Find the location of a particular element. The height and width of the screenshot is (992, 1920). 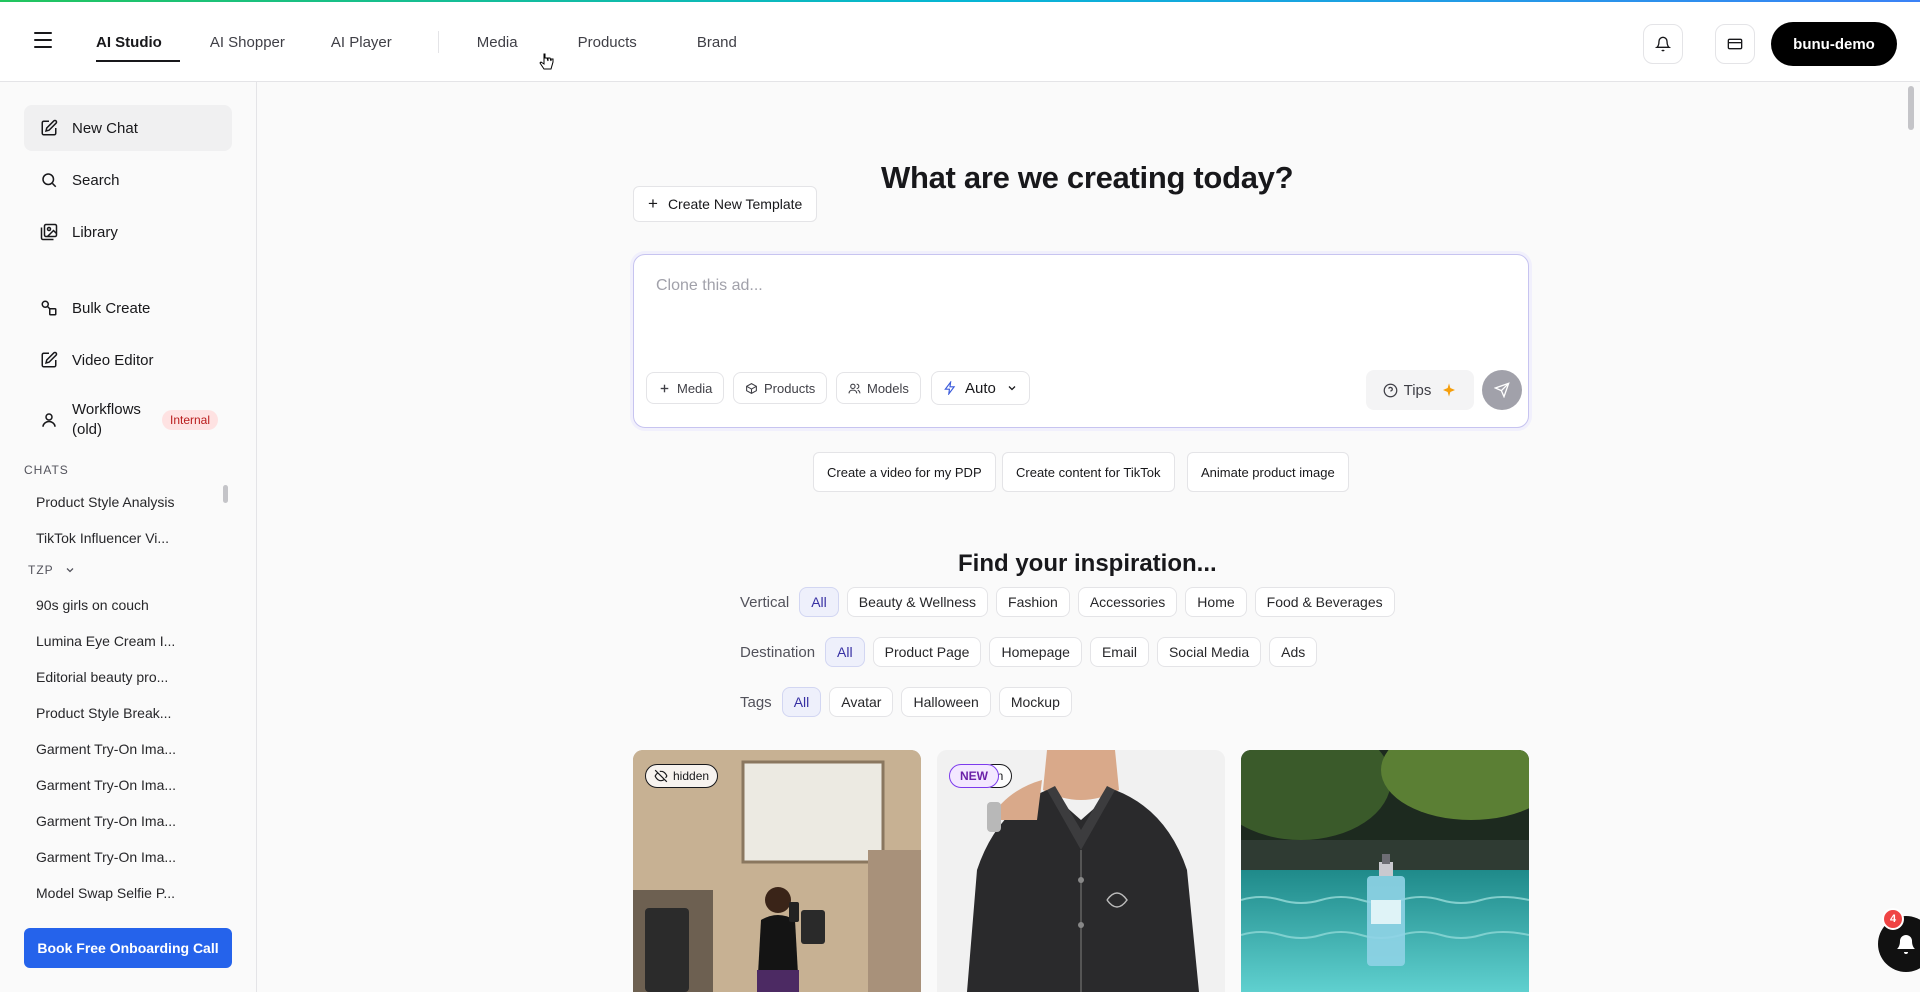

page-scrollbar is located at coordinates (1911, 108).